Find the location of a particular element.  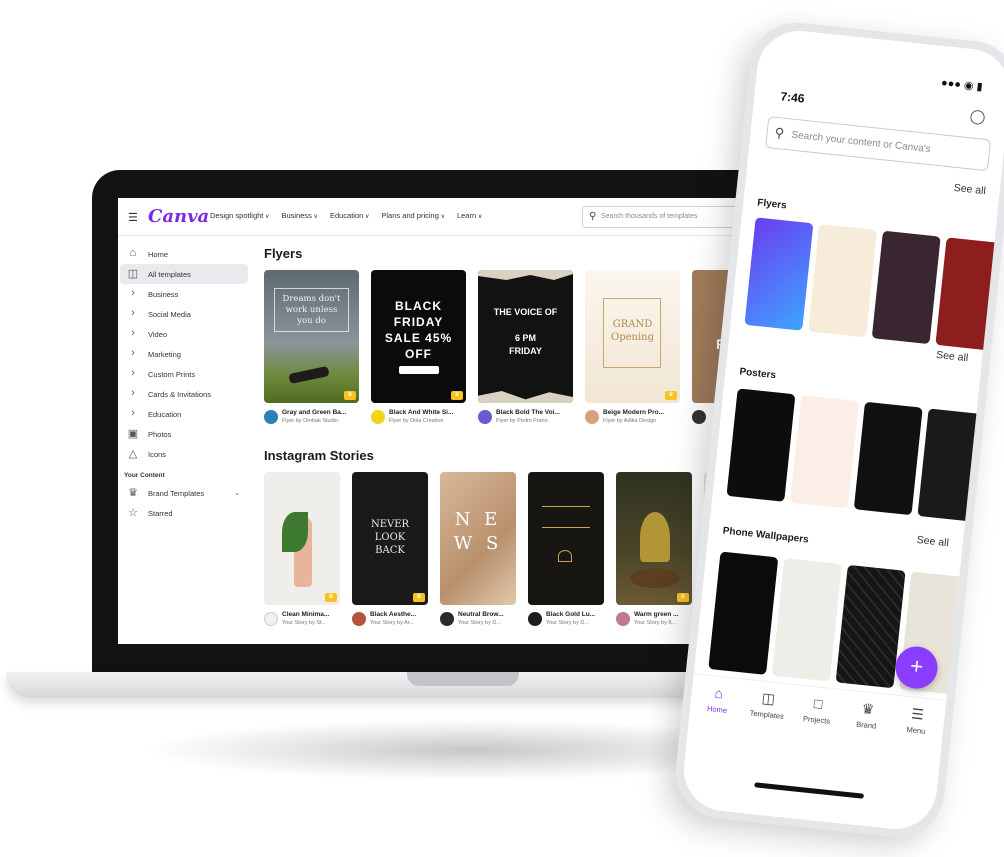

sidebar-item-label: Video is located at coordinates (158, 334).